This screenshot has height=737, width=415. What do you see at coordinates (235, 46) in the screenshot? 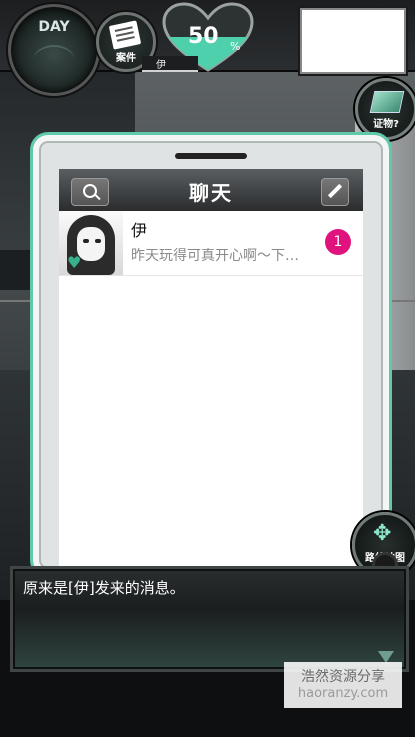
I see `affection-percent-unit: %` at bounding box center [235, 46].